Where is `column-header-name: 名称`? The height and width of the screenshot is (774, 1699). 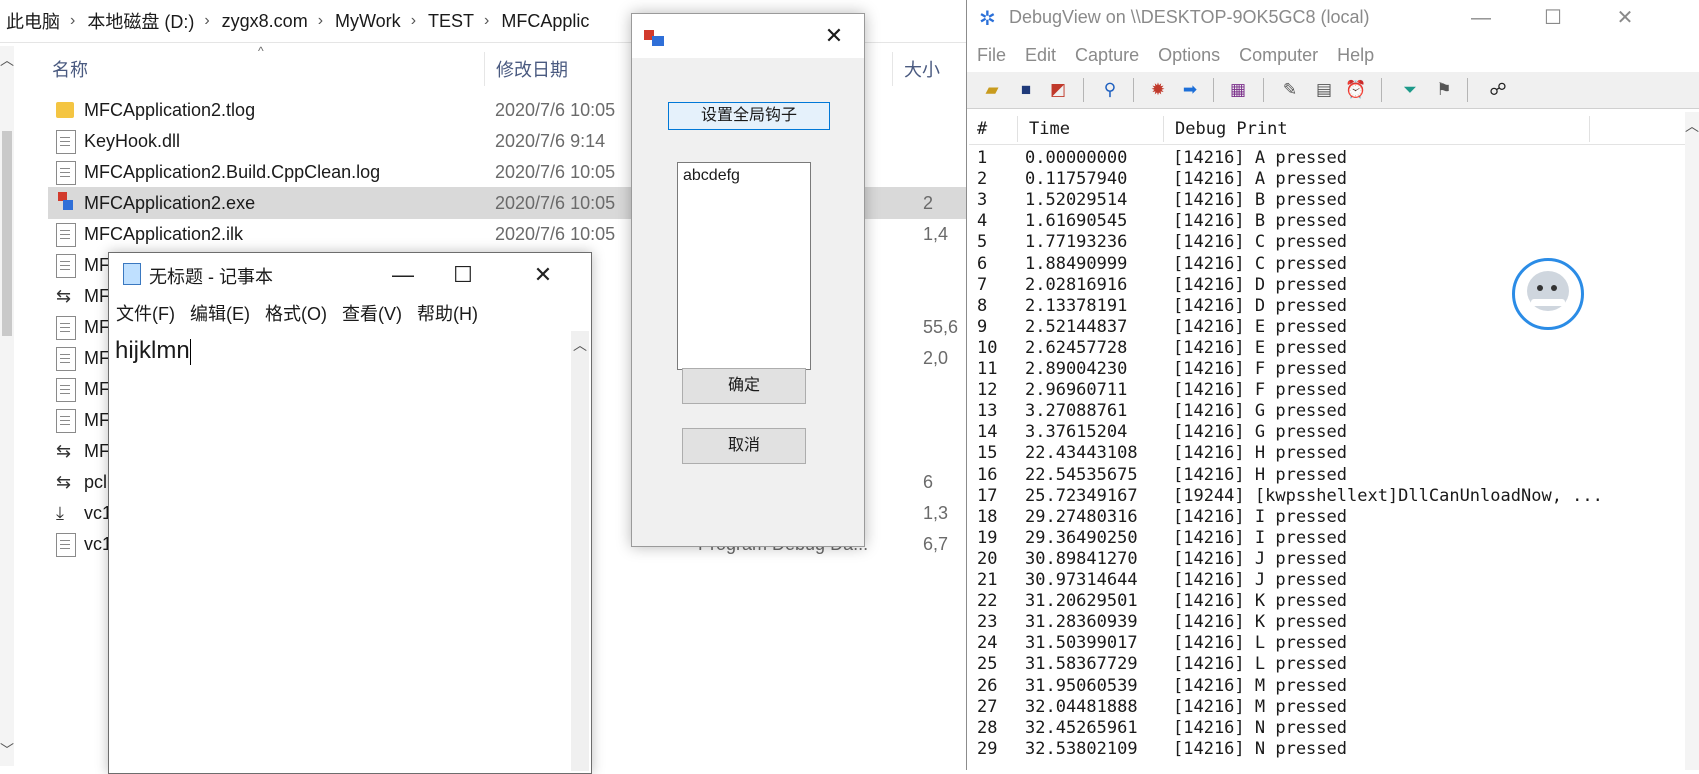
column-header-name: 名称 is located at coordinates (70, 69).